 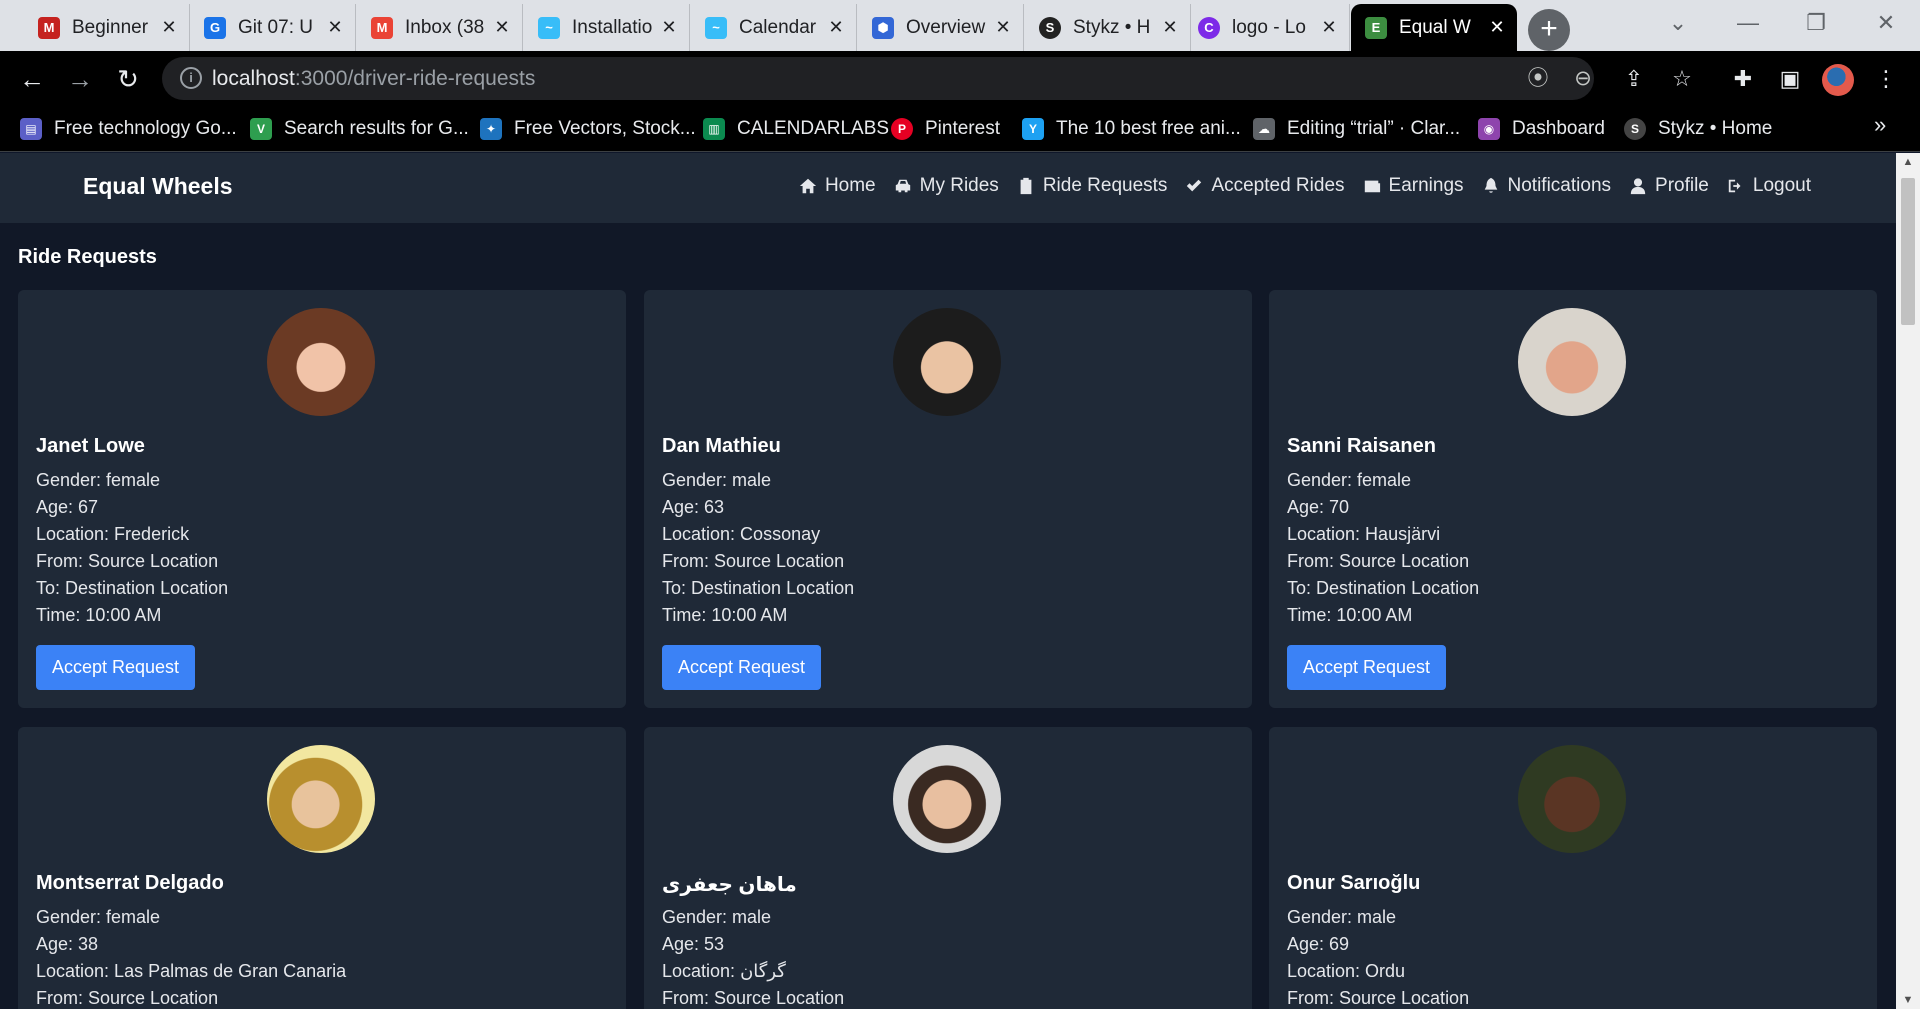 I want to click on bookmark-item: P Pinterest, so click(x=945, y=129).